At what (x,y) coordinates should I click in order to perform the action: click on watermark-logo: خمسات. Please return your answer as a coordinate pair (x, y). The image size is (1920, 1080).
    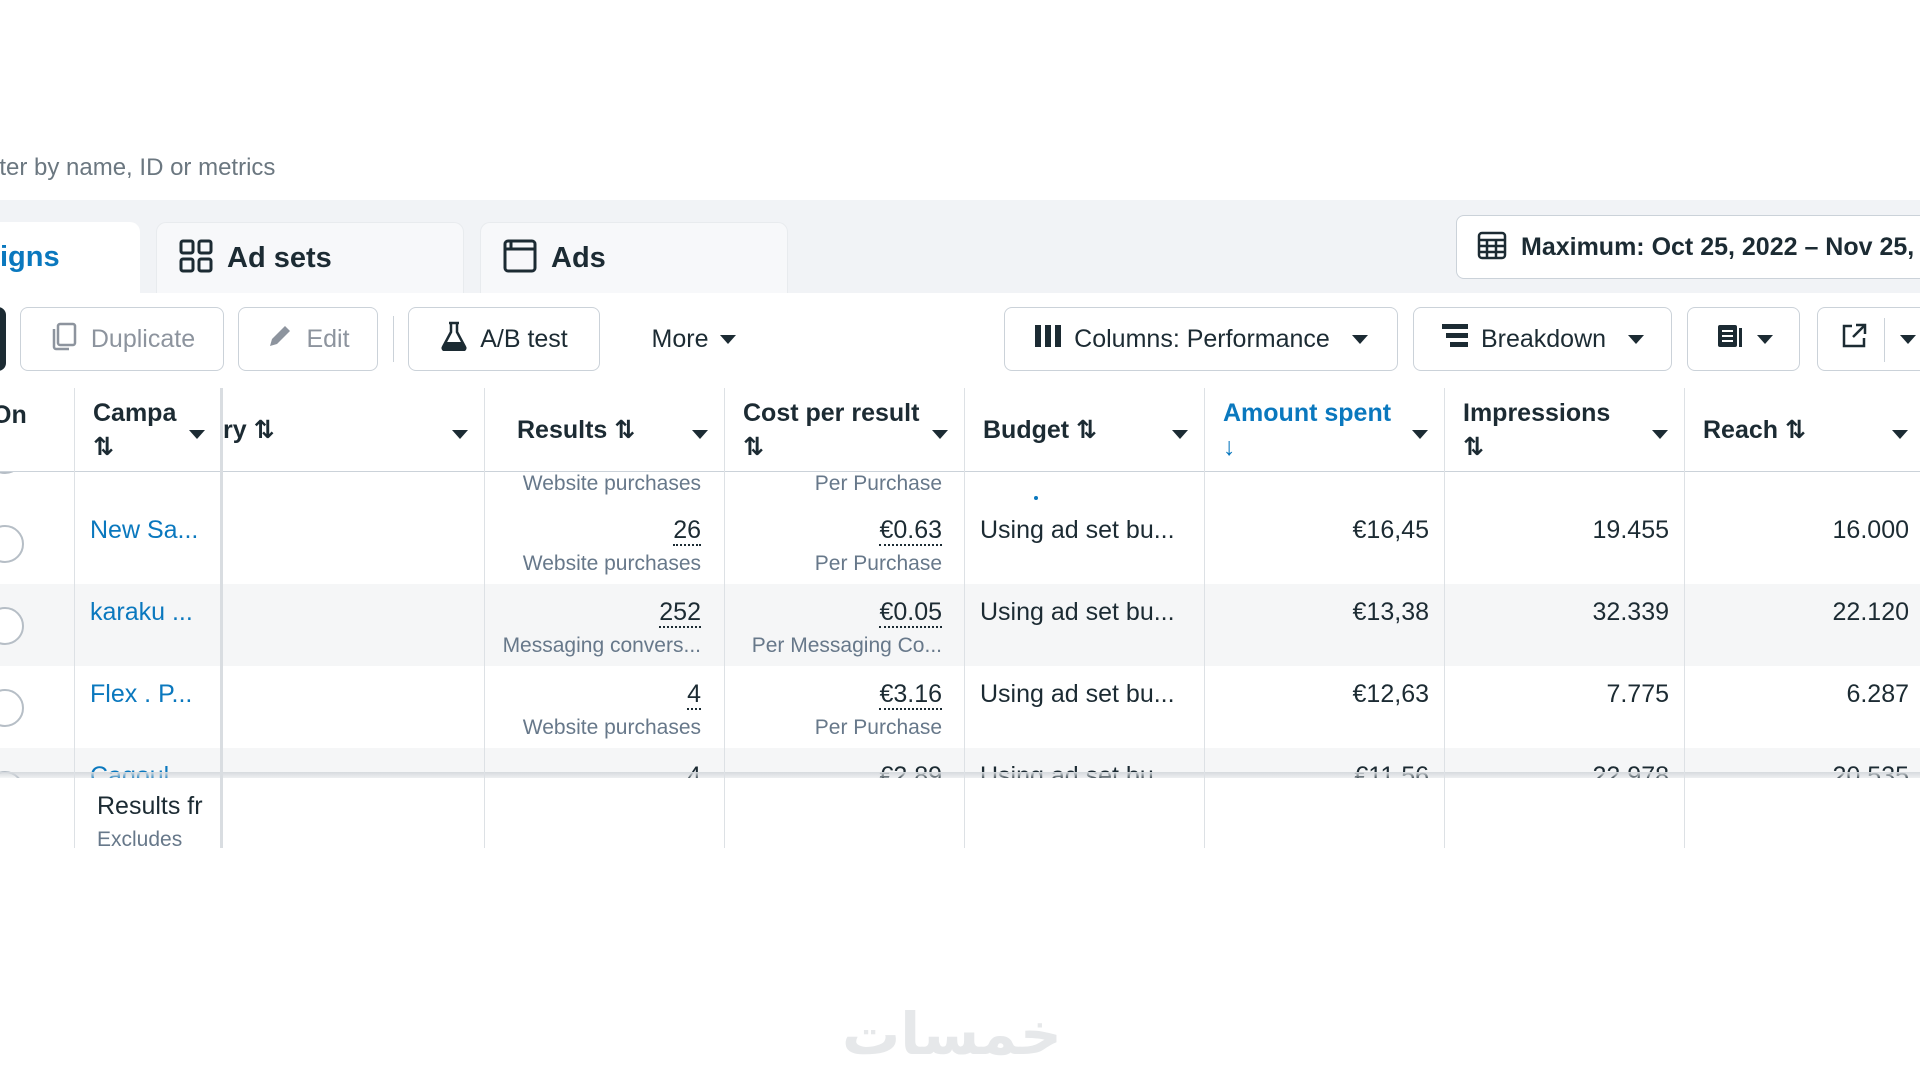
    Looking at the image, I should click on (952, 1034).